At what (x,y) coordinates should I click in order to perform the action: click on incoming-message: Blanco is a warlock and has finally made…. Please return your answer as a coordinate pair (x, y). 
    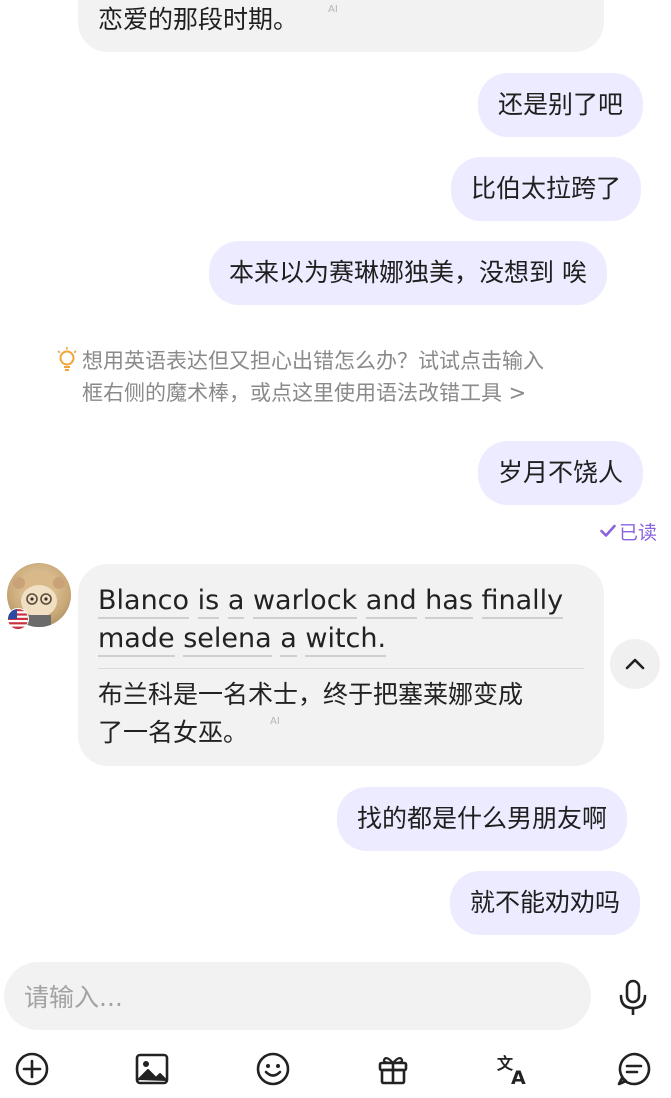
    Looking at the image, I should click on (341, 665).